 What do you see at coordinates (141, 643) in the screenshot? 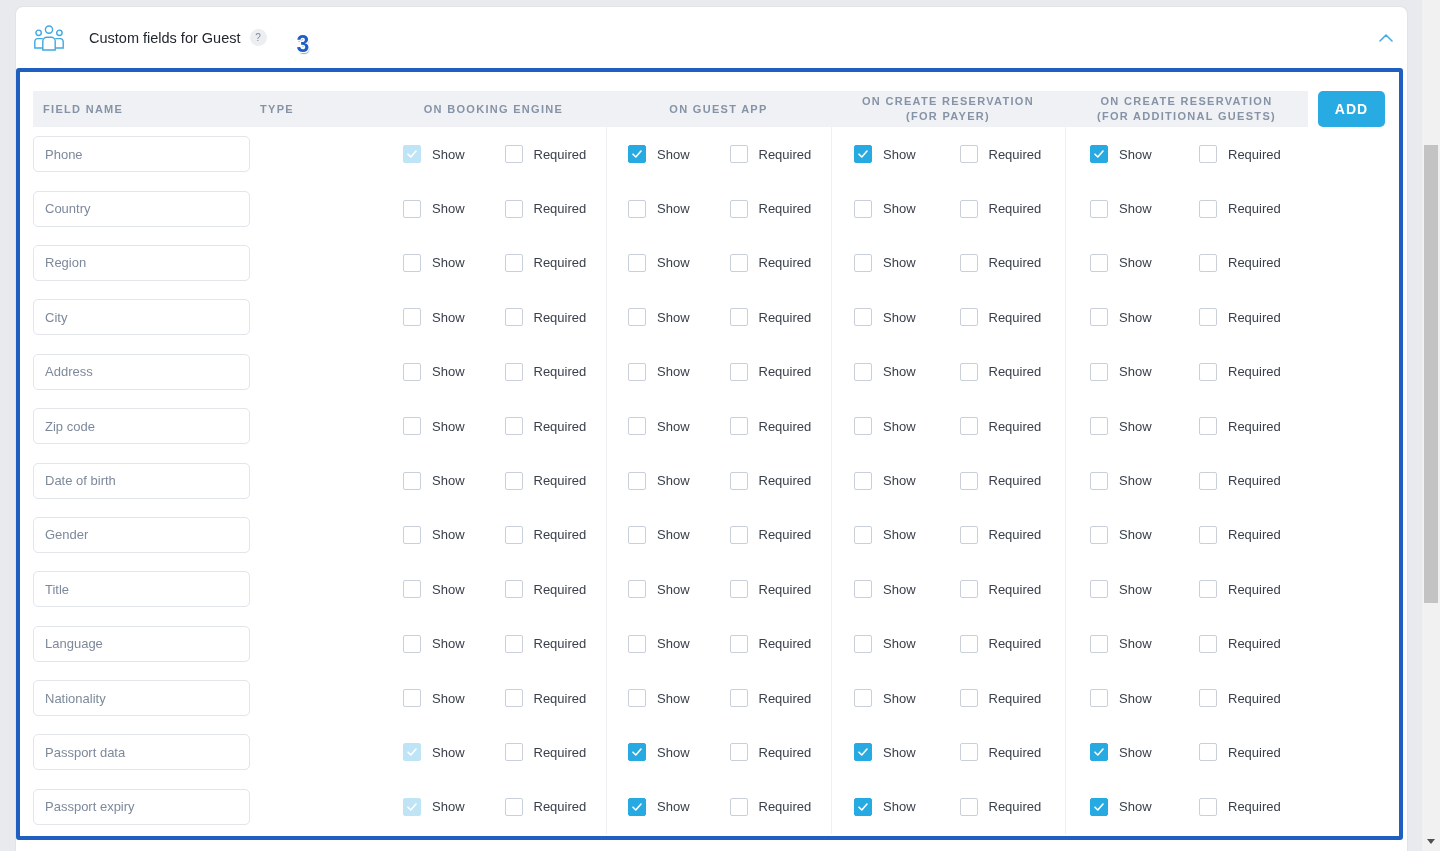
I see `field-name-input: Language` at bounding box center [141, 643].